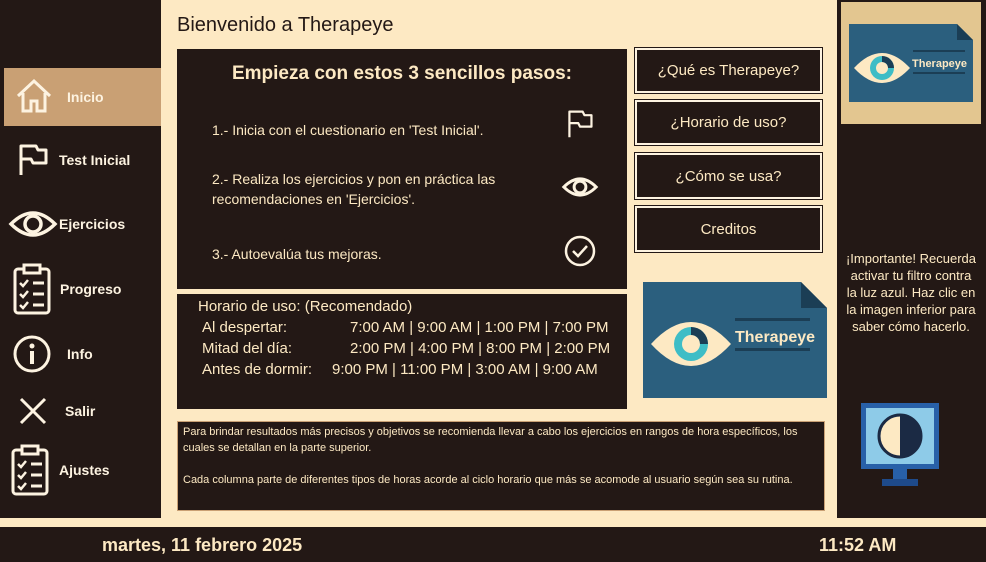 This screenshot has height=562, width=986. I want to click on steps-title: Empieza con estos 3 sencillos pasos:, so click(401, 73).